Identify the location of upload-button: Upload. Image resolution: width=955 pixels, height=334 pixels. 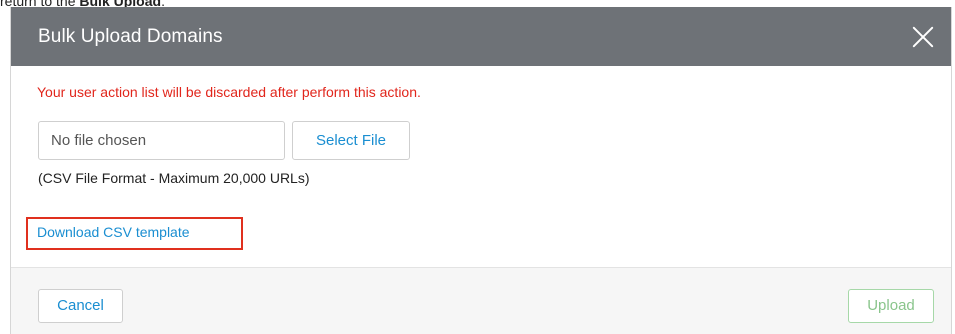
(891, 306).